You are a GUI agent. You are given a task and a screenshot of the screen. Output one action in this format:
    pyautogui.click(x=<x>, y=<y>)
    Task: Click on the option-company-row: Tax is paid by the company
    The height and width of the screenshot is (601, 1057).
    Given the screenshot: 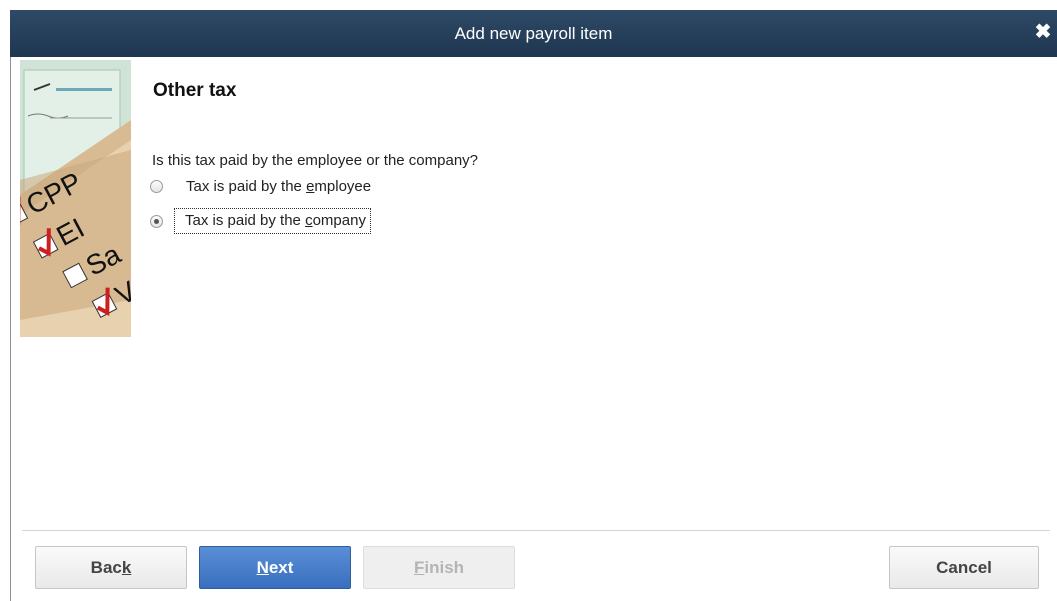 What is the action you would take?
    pyautogui.click(x=260, y=221)
    